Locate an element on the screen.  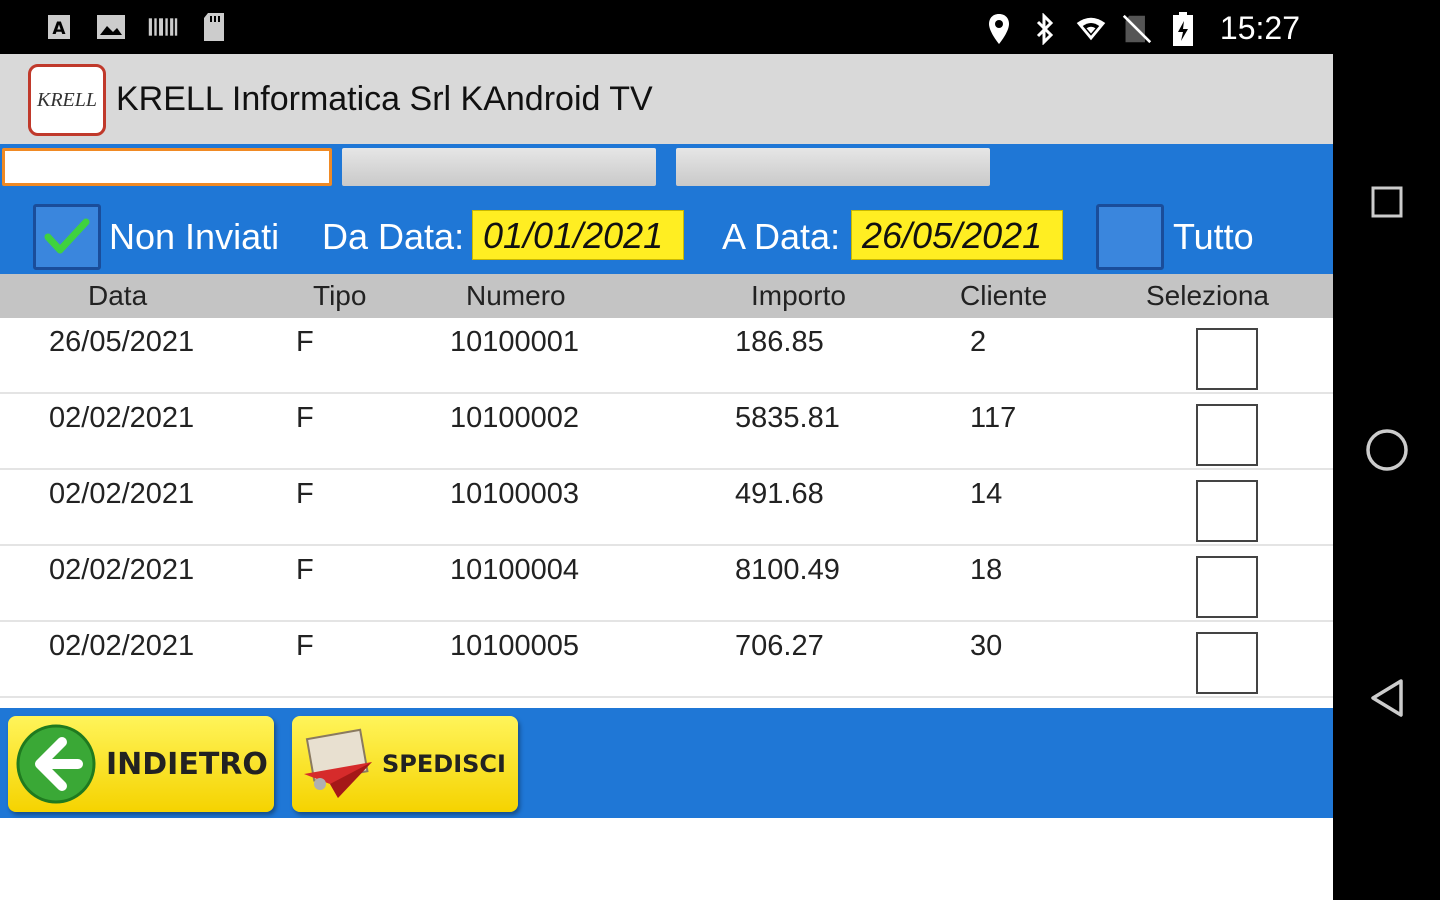
battery-charging-icon is located at coordinates (1183, 28).